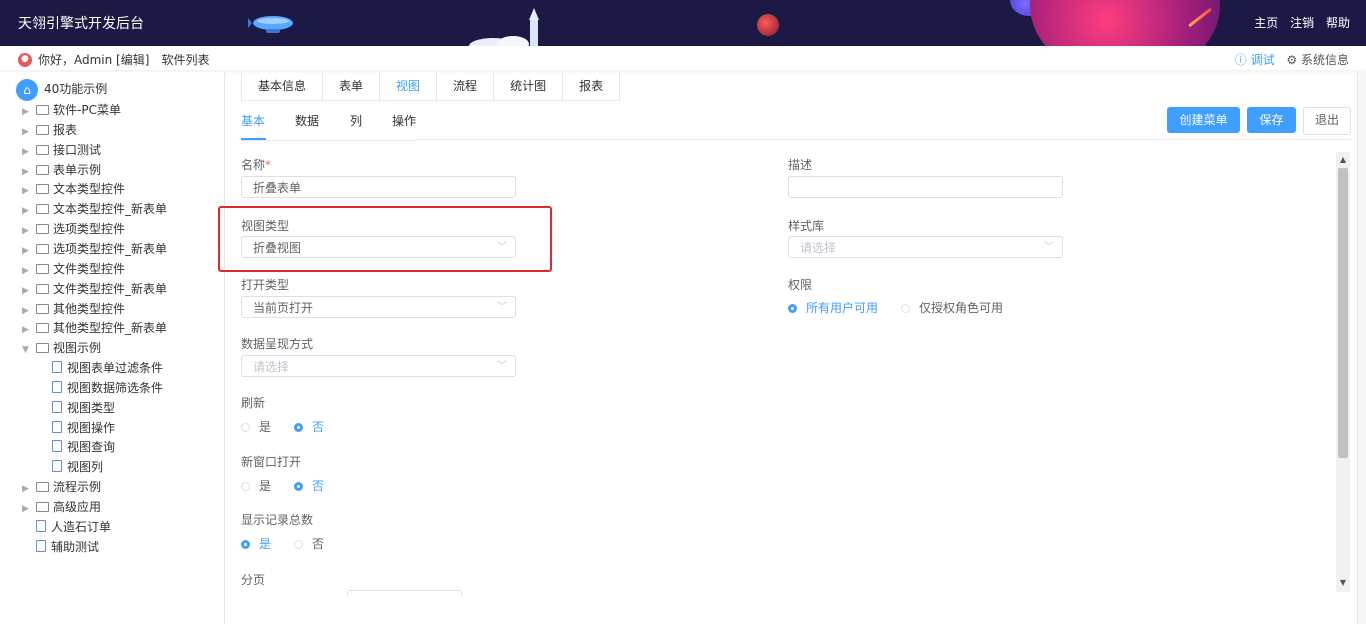 The image size is (1366, 624). What do you see at coordinates (833, 307) in the screenshot?
I see `permission-all-users-radio: 所有用户可用` at bounding box center [833, 307].